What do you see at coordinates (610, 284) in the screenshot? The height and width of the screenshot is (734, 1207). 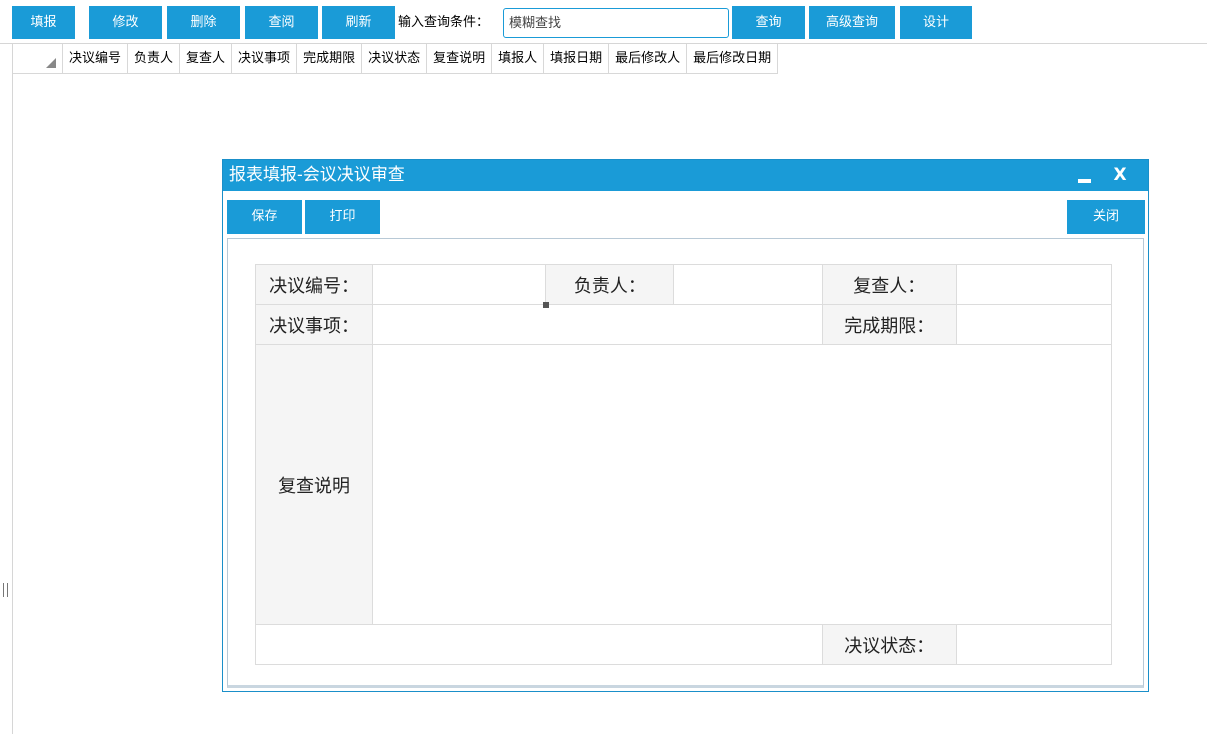 I see `owner-label: 负责人：` at bounding box center [610, 284].